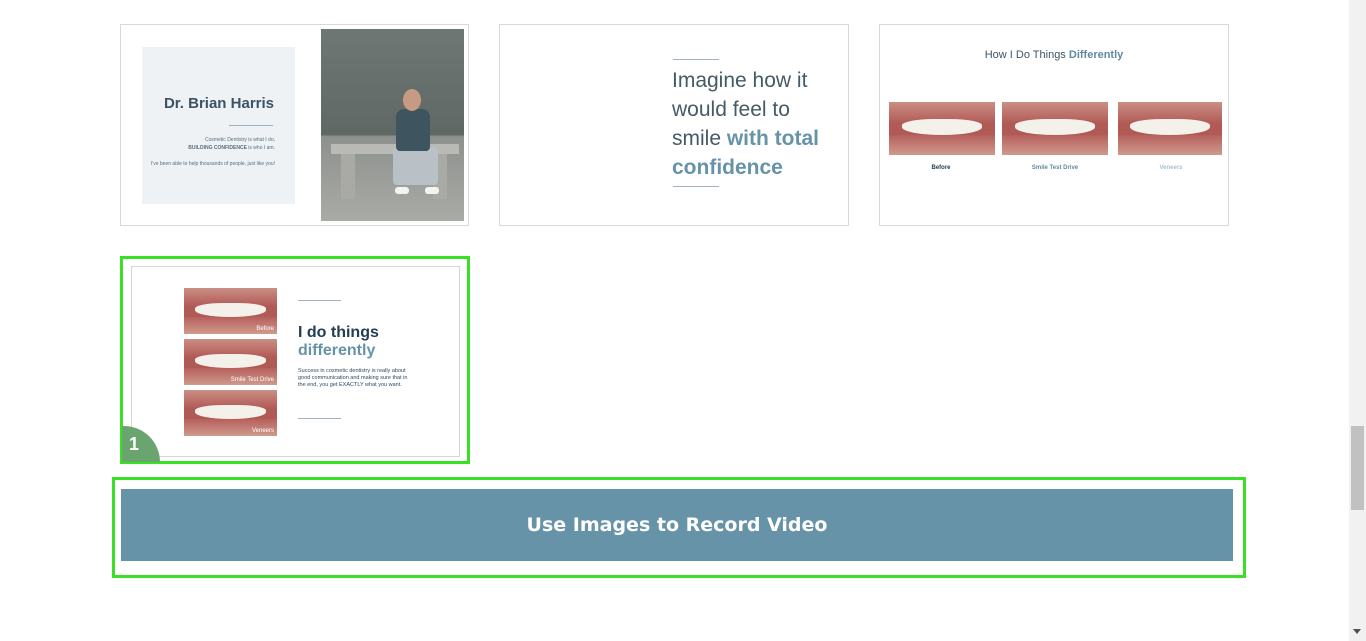  Describe the element at coordinates (941, 168) in the screenshot. I see `label-before: Before` at that location.